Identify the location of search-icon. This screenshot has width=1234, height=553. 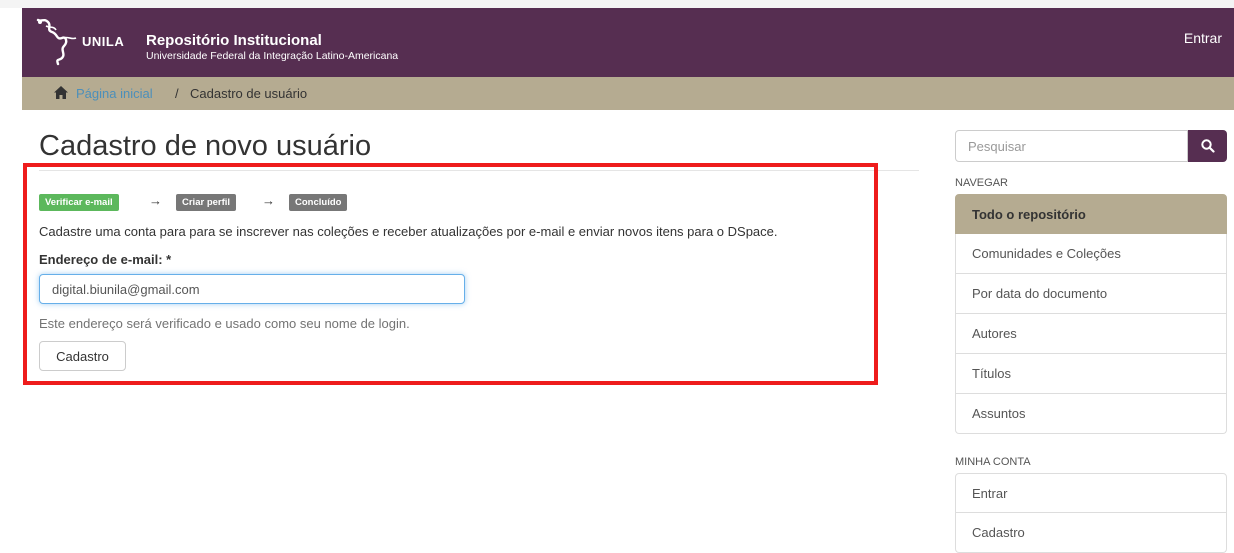
(1208, 146).